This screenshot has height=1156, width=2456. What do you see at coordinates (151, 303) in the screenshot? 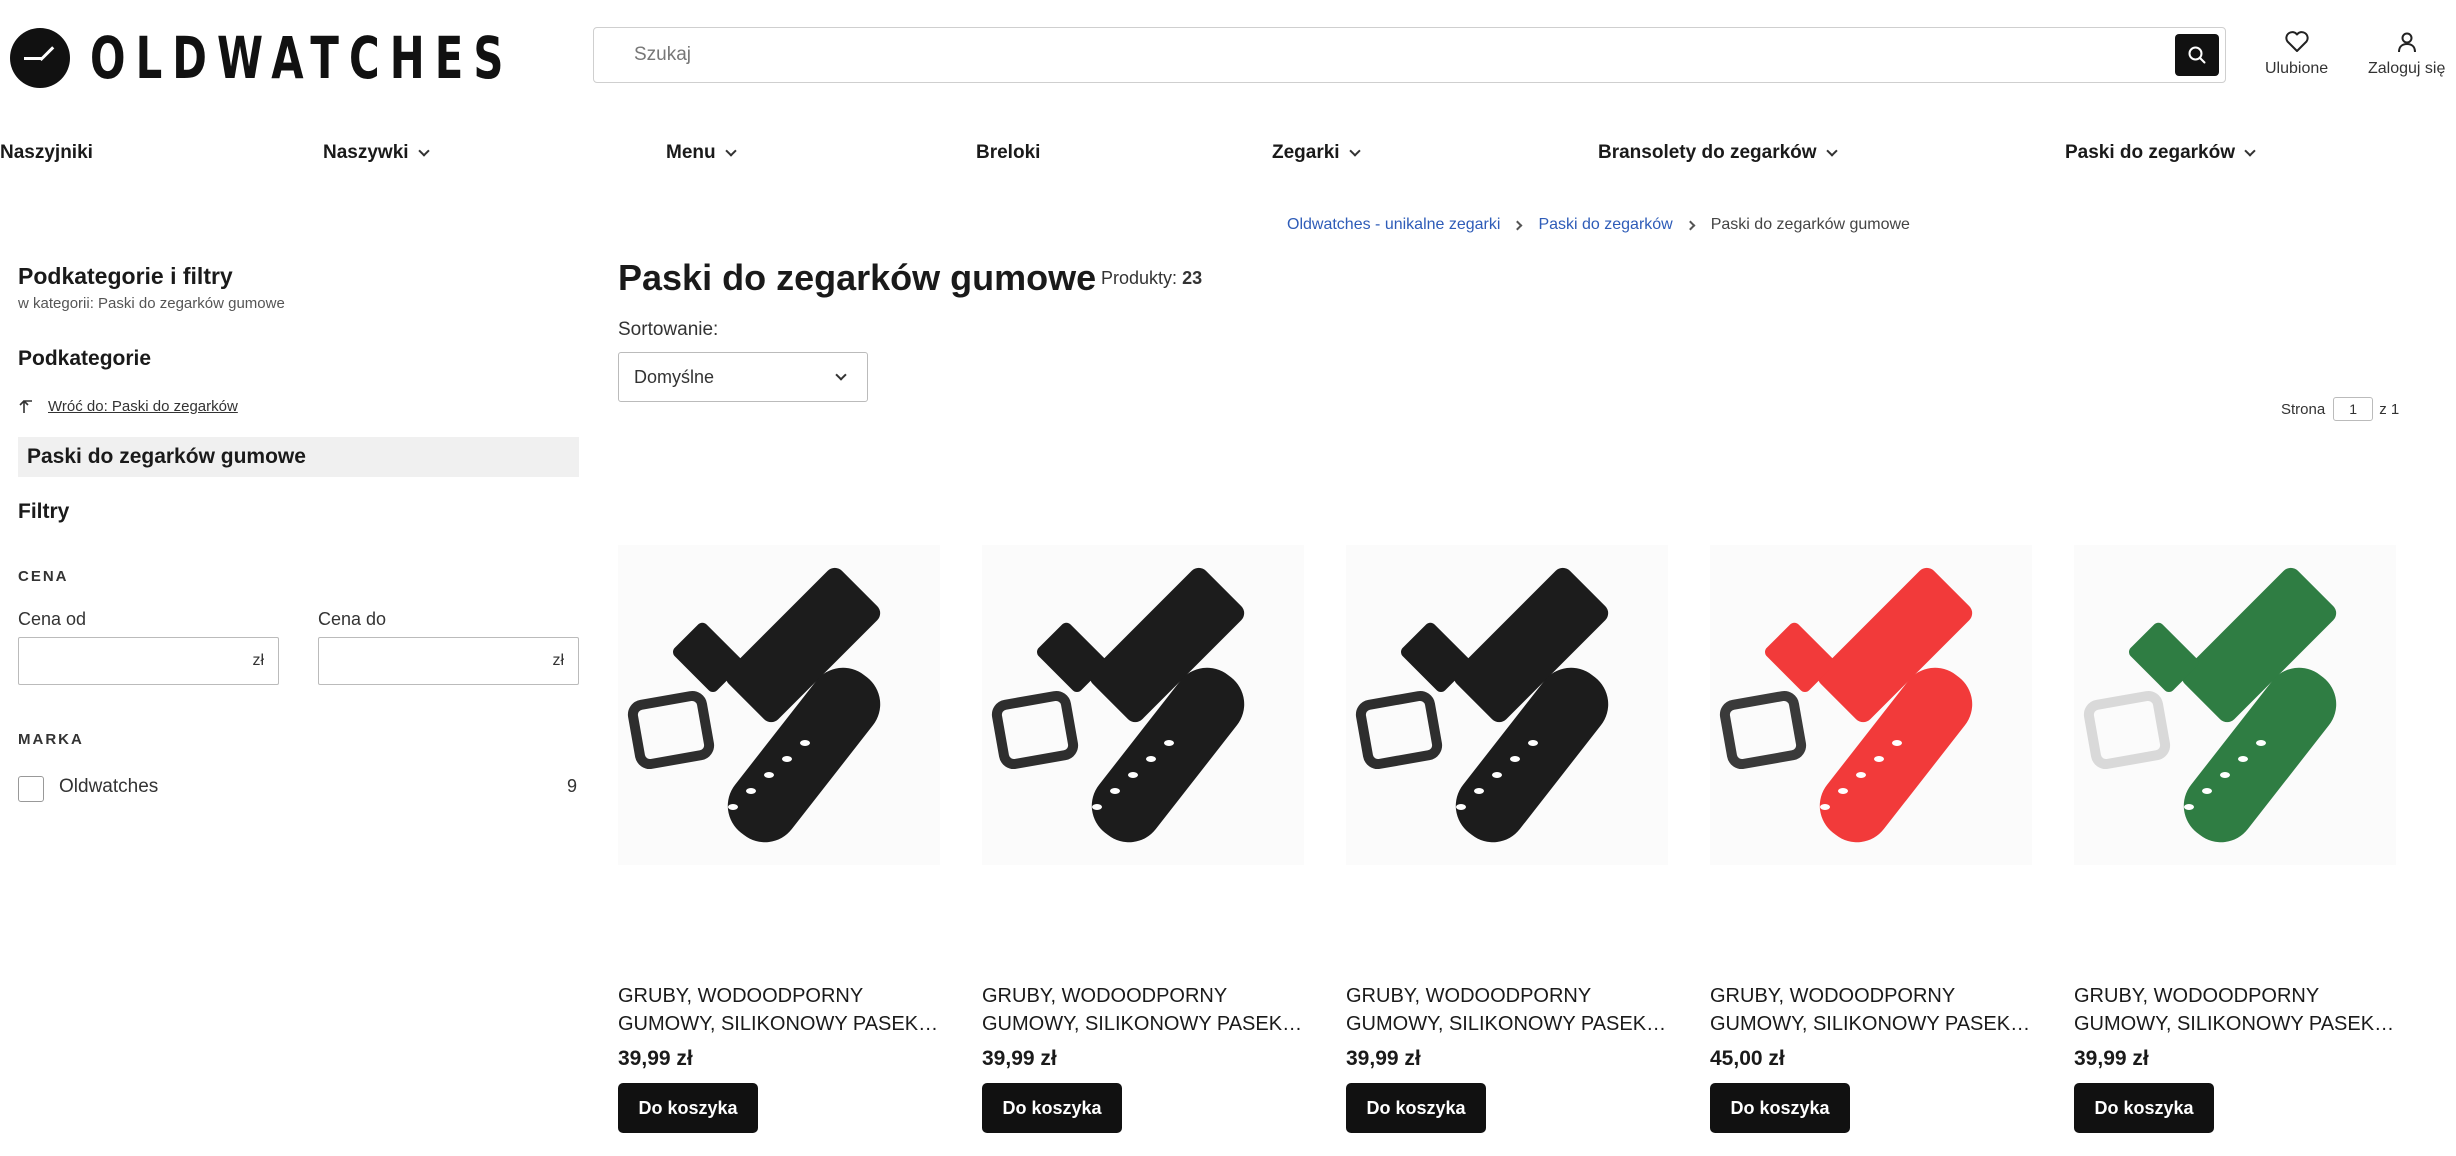
I see `sidebar-subtitle: w kategorii: Paski do zegarków gumowe` at bounding box center [151, 303].